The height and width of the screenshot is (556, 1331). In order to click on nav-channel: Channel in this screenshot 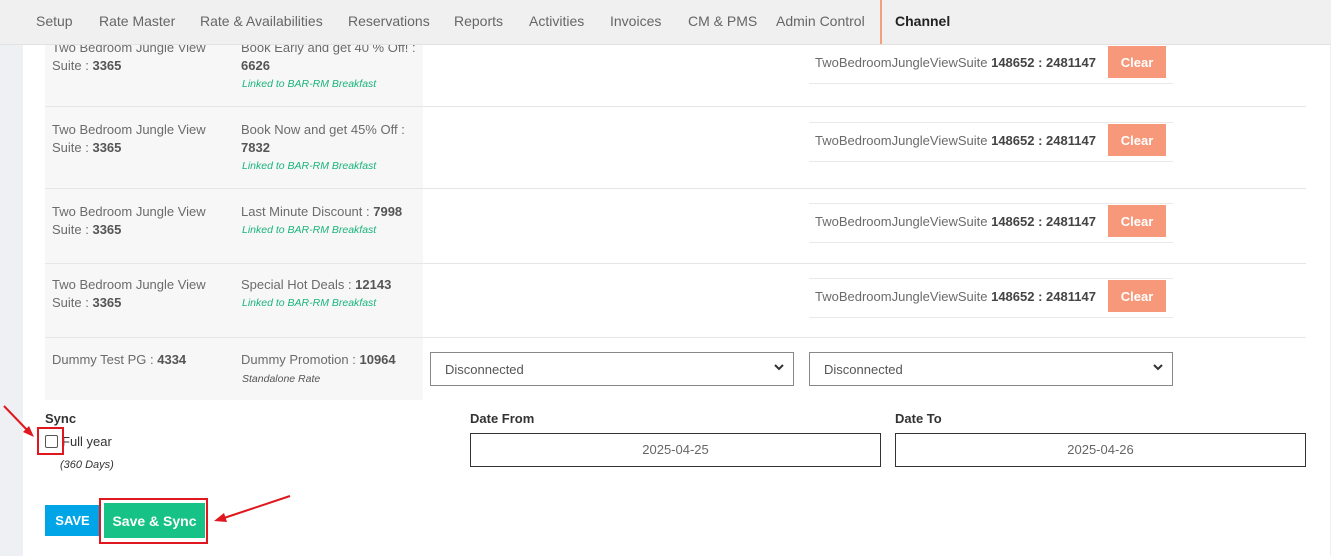, I will do `click(922, 21)`.